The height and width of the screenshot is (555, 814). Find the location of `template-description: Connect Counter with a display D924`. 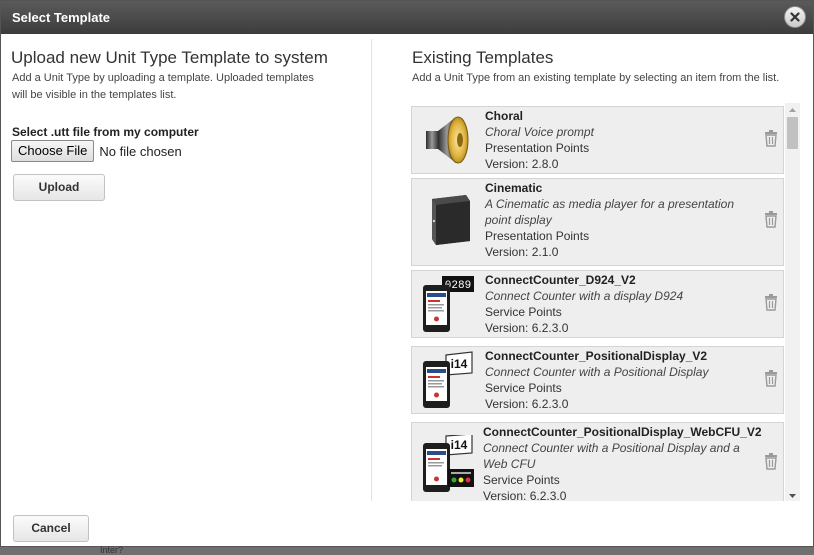

template-description: Connect Counter with a display D924 is located at coordinates (584, 296).